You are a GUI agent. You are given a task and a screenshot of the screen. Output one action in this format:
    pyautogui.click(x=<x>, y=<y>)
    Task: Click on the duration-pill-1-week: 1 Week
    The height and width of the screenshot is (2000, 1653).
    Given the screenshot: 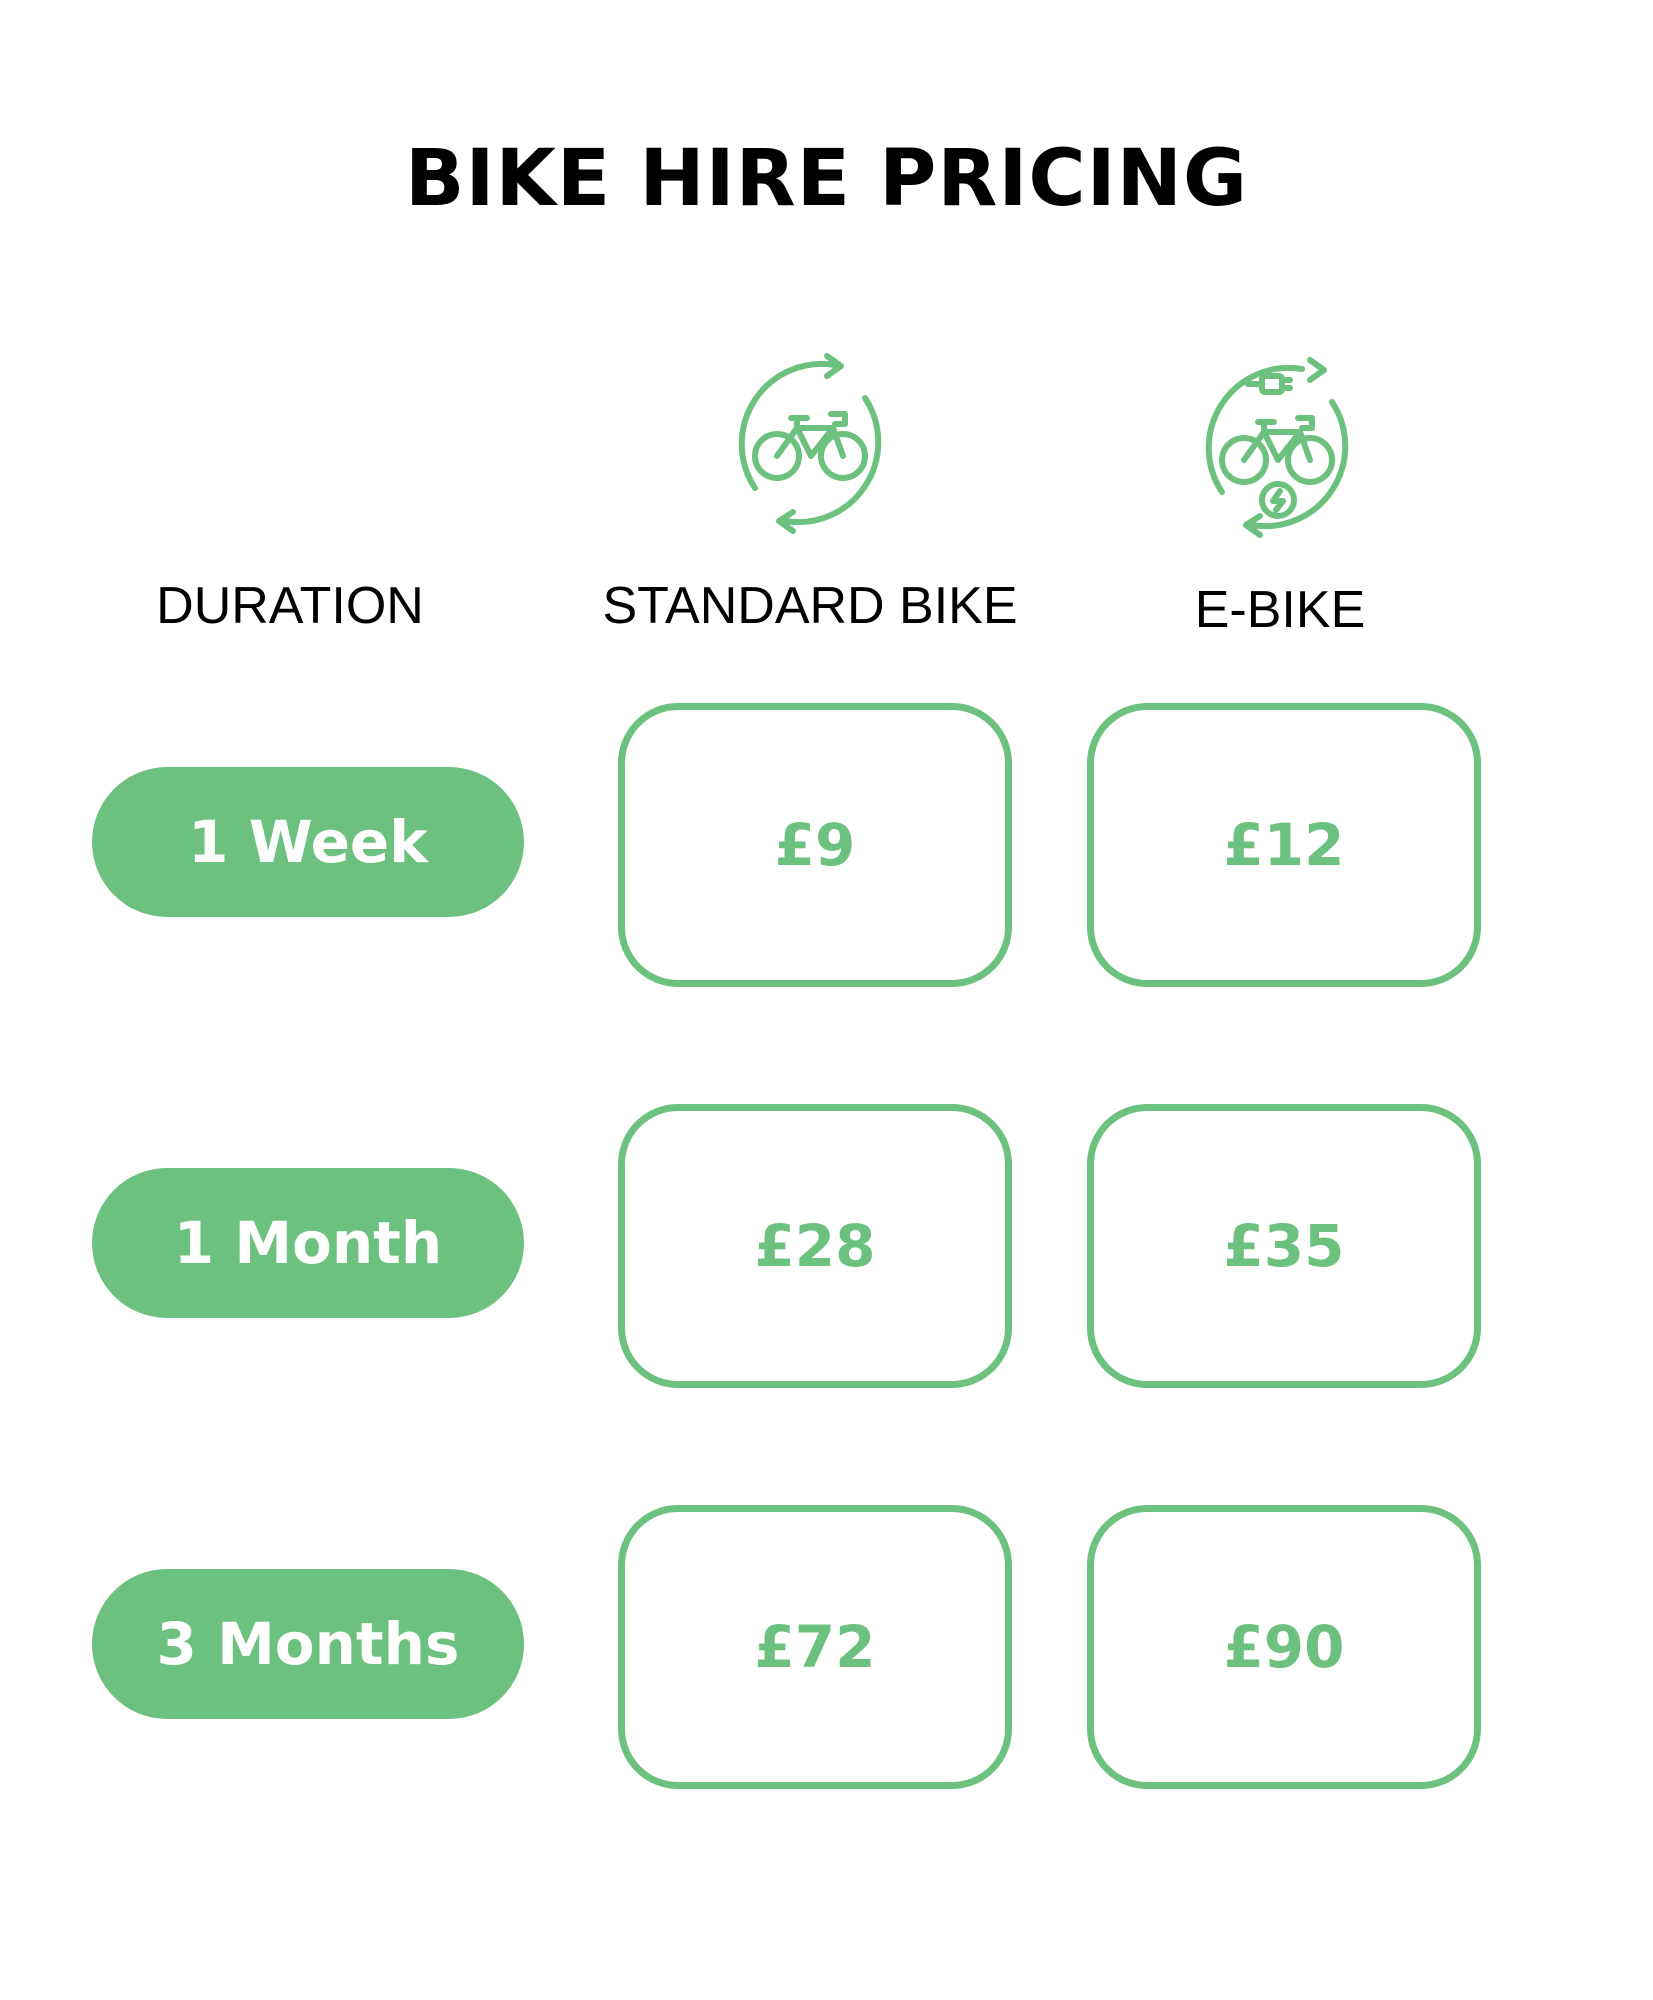 What is the action you would take?
    pyautogui.click(x=308, y=842)
    